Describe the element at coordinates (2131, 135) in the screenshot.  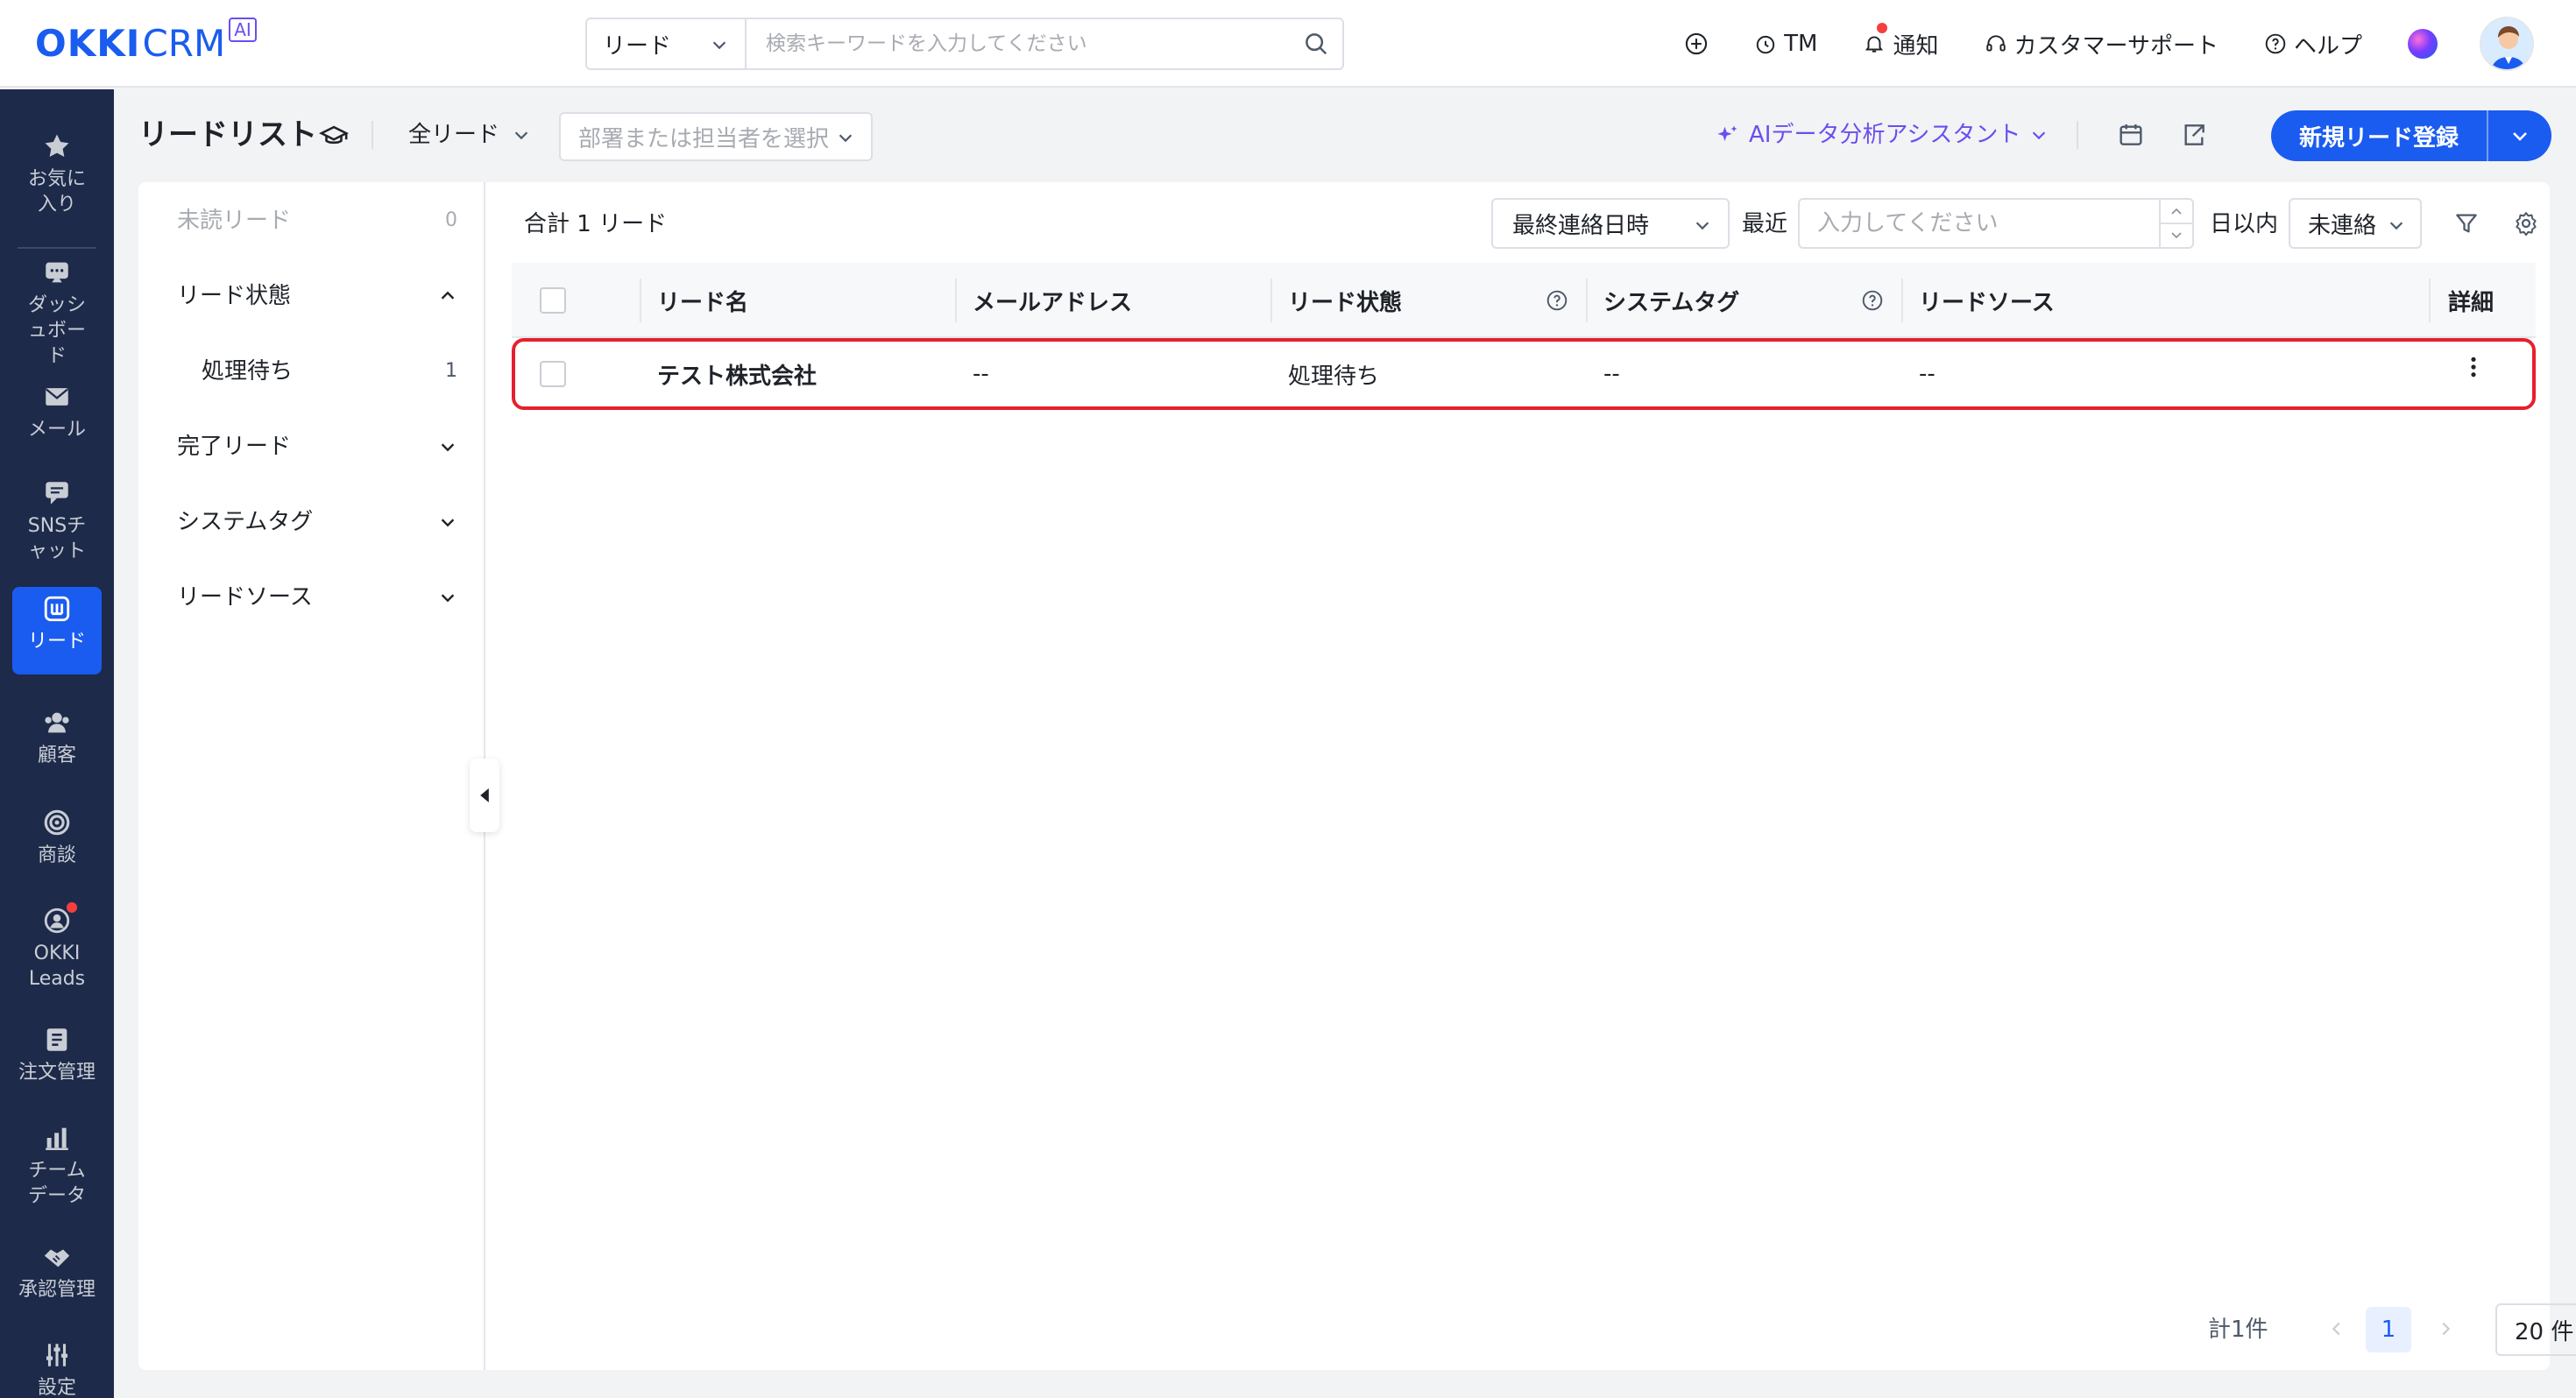
I see `calendar-icon` at that location.